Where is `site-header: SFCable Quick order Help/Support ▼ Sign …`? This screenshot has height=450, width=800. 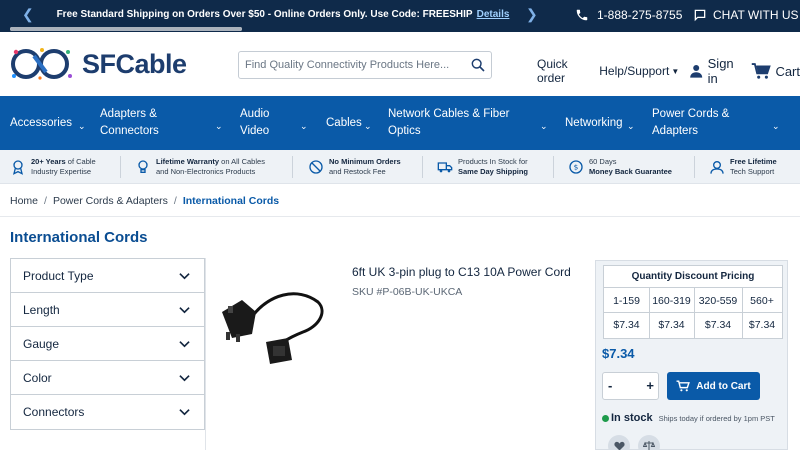 site-header: SFCable Quick order Help/Support ▼ Sign … is located at coordinates (400, 64).